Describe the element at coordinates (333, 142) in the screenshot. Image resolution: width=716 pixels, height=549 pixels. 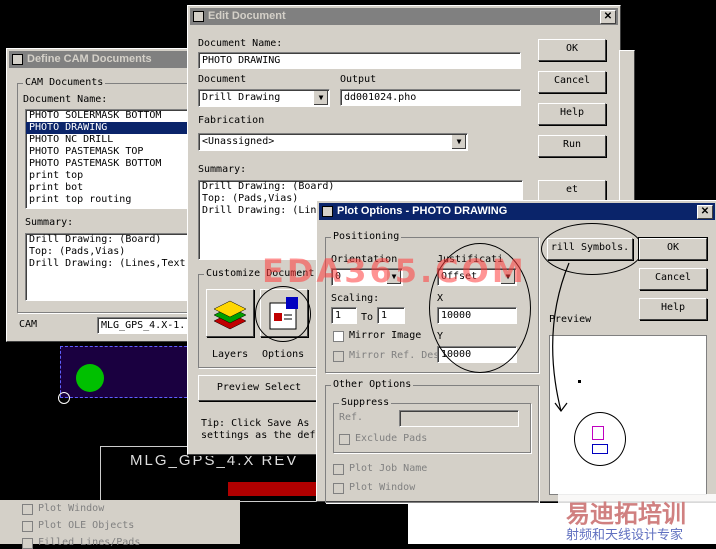
I see `fabrication-select: <Unassigned> ▼` at that location.